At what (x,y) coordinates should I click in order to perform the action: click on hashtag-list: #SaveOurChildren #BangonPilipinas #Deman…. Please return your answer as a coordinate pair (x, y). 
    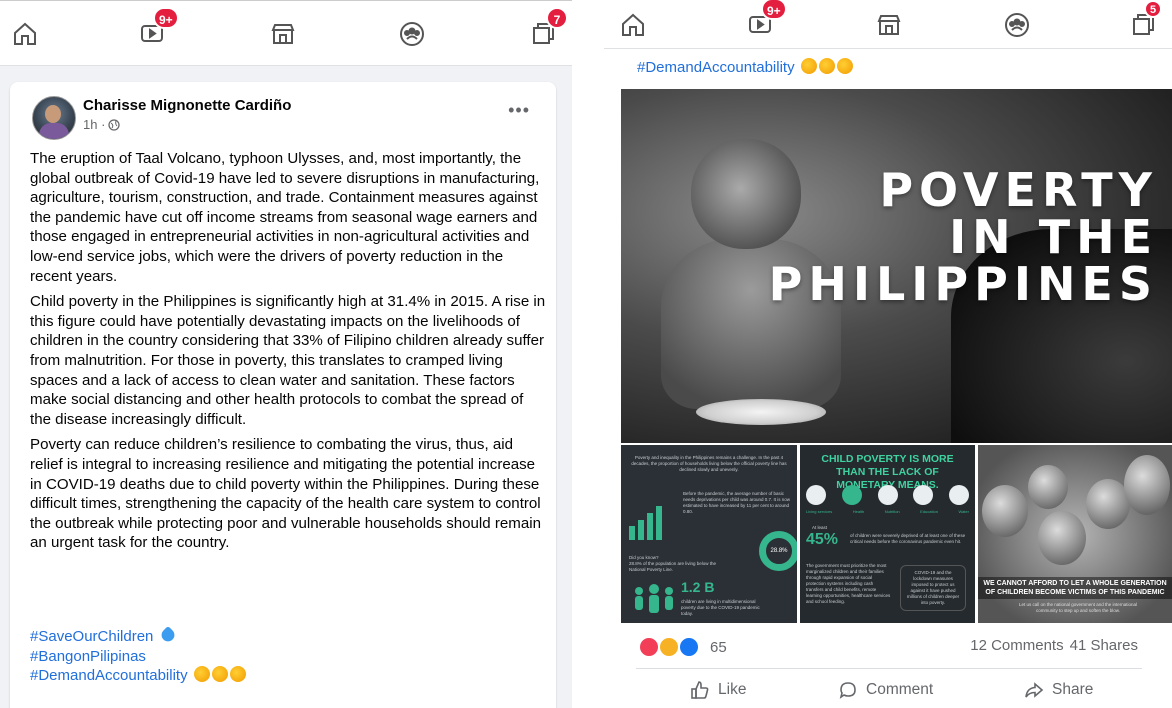
    Looking at the image, I should click on (138, 655).